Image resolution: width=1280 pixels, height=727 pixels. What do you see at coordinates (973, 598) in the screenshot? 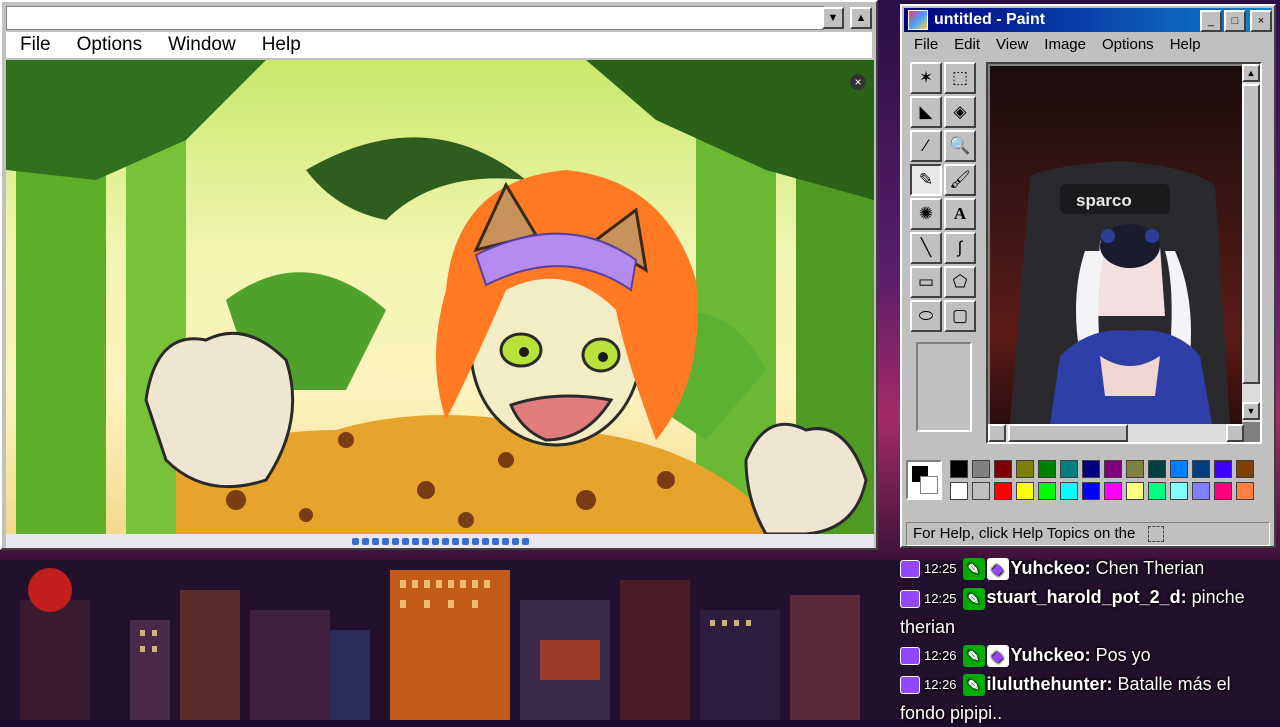
I see `moderator-badge-icon: ✎` at bounding box center [973, 598].